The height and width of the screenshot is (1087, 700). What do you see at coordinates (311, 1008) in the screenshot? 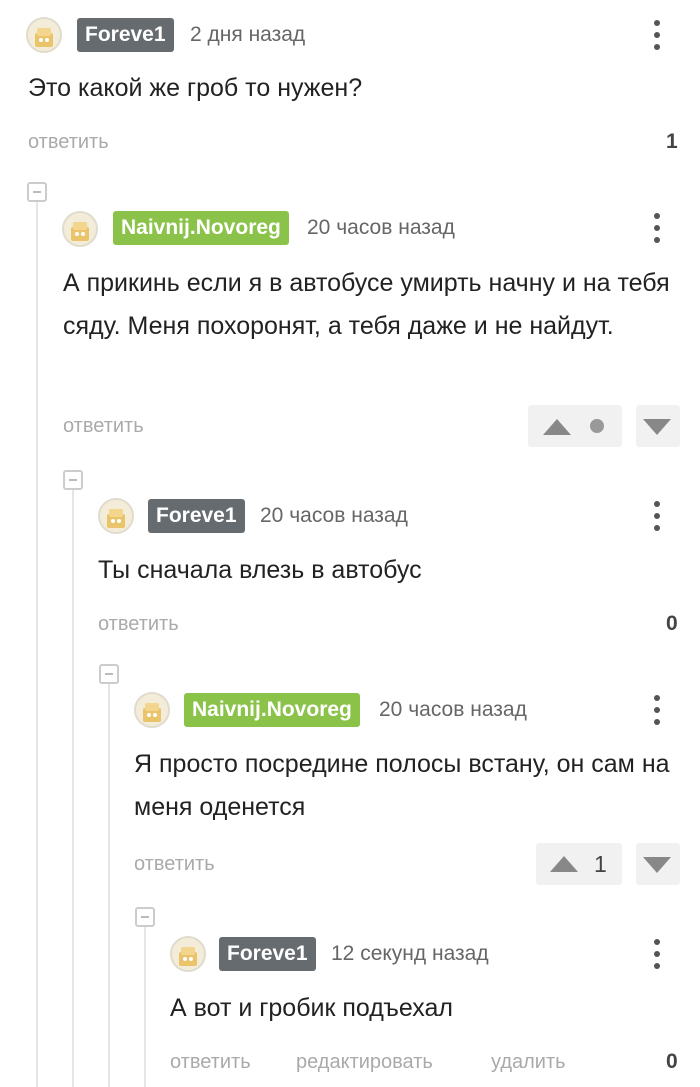
I see `comment-text: А вот и гробик подъехал` at bounding box center [311, 1008].